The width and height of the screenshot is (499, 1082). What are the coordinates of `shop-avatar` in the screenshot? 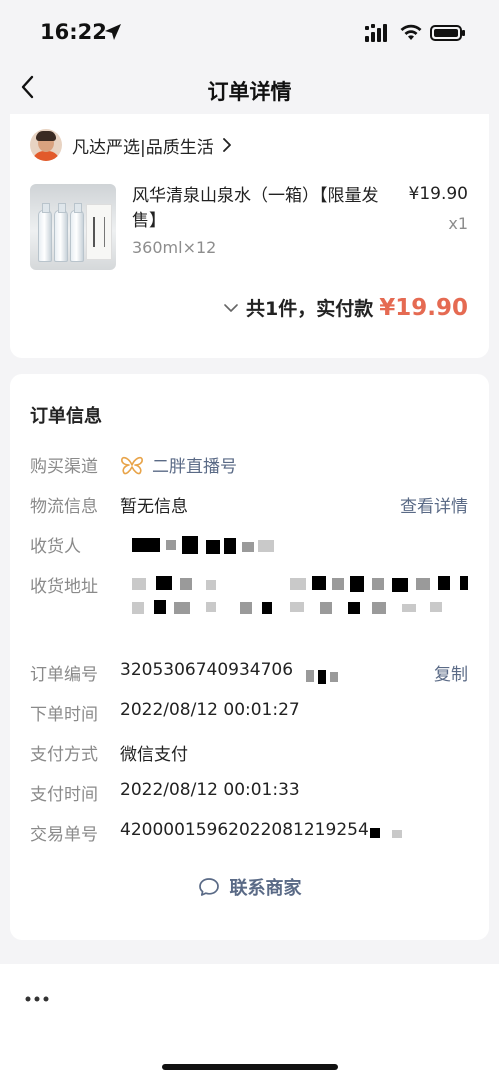 It's located at (46, 145).